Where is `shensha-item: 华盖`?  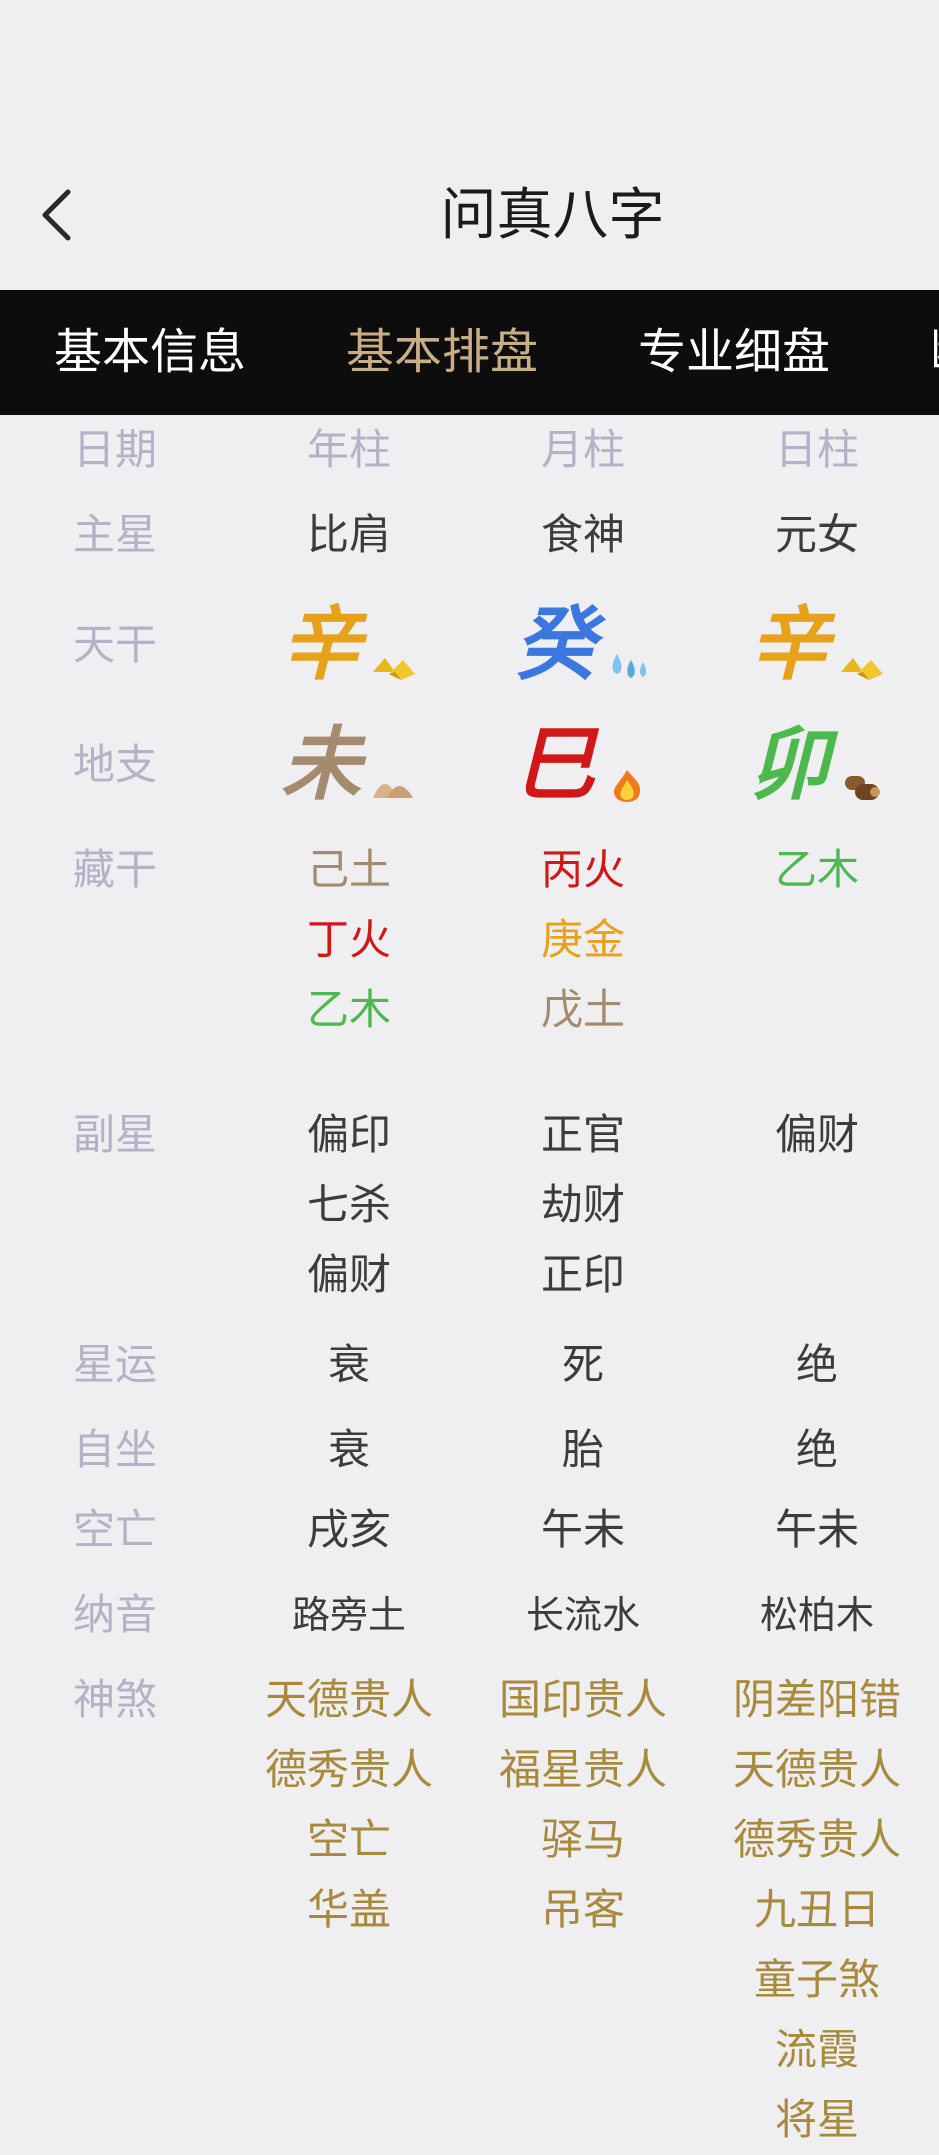 shensha-item: 华盖 is located at coordinates (348, 1909).